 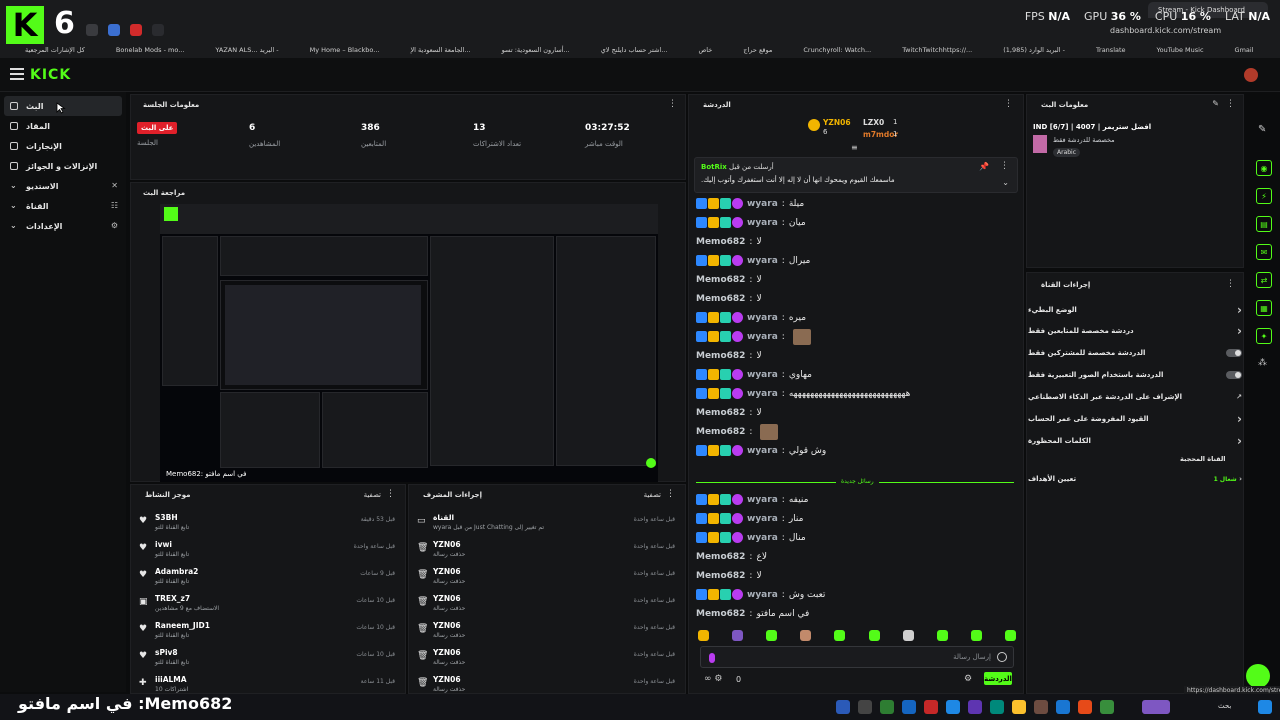 What do you see at coordinates (166, 652) in the screenshot?
I see `list-item-name: sPiv8` at bounding box center [166, 652].